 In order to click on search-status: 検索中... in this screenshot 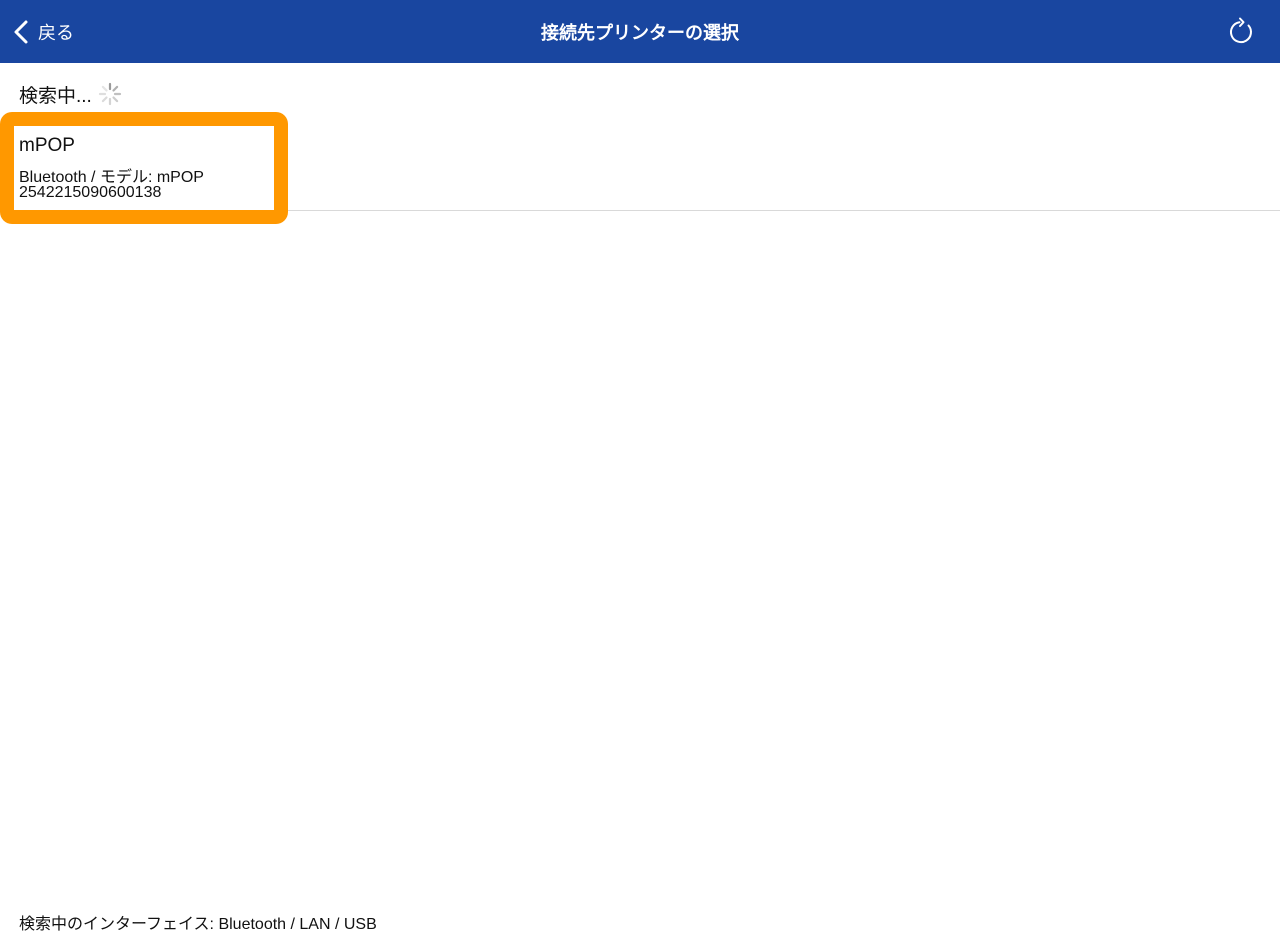, I will do `click(70, 94)`.